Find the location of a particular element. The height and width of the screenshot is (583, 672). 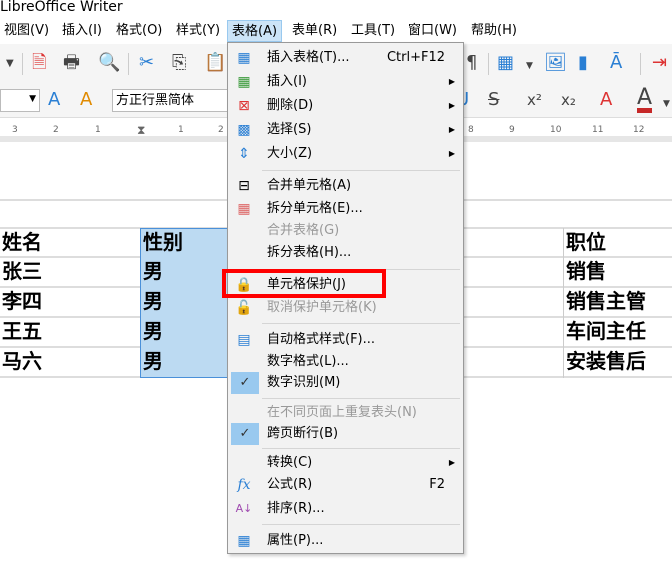

table-cell: 王五 is located at coordinates (21, 331).